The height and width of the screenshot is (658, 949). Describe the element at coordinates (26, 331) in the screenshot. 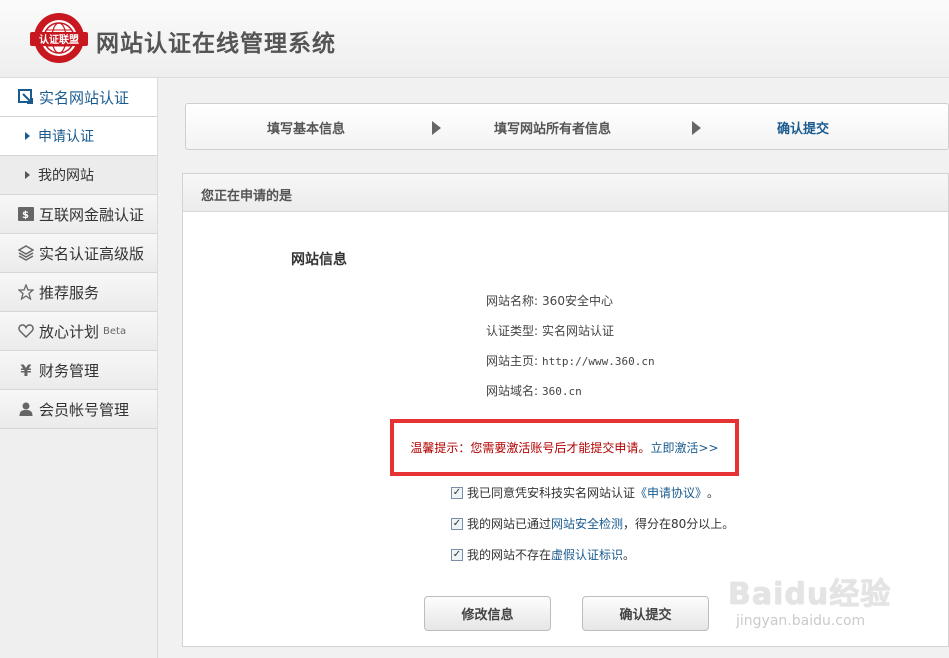

I see `heart-icon` at that location.